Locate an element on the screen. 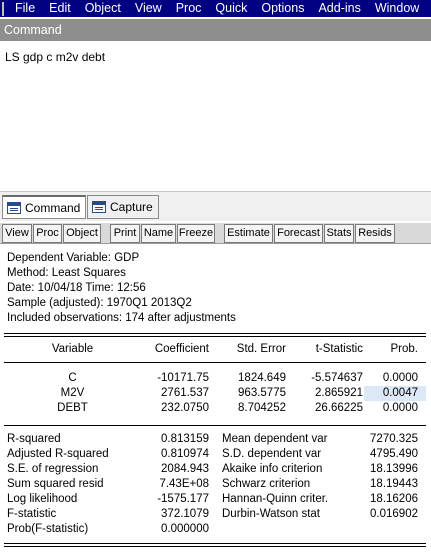 Image resolution: width=431 pixels, height=553 pixels. stat-value: 0.810974 is located at coordinates (185, 454).